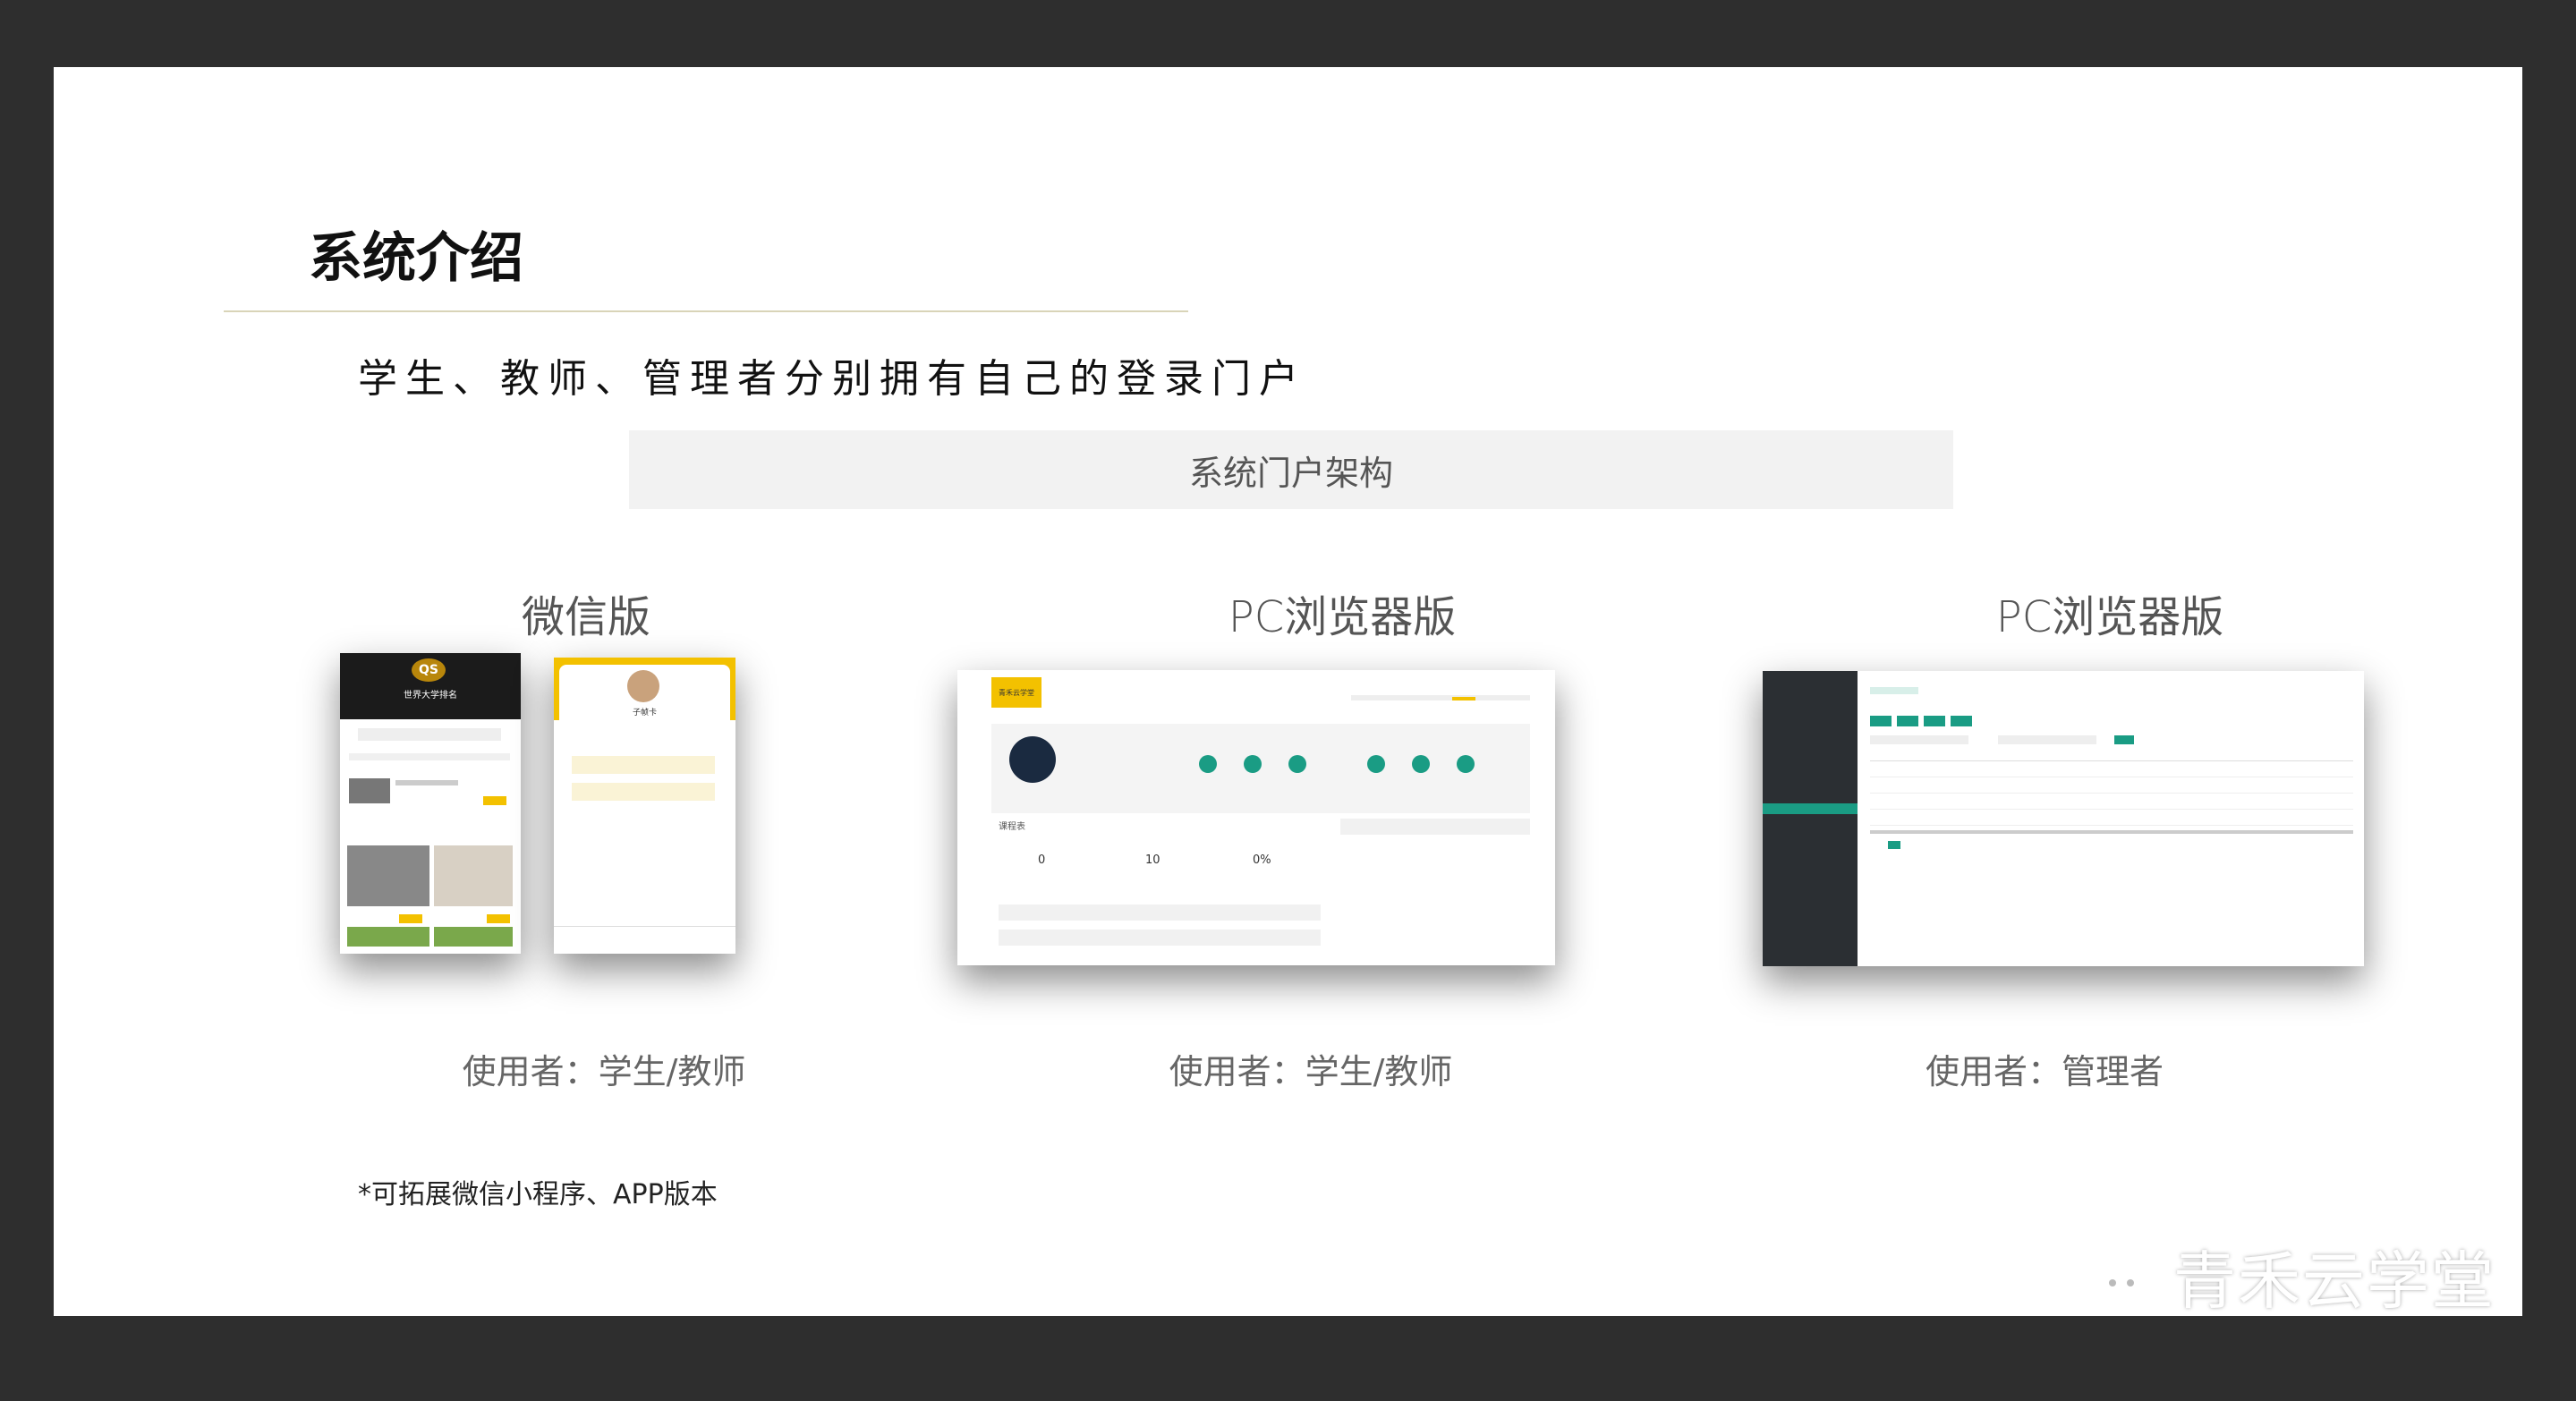 The image size is (2576, 1401). What do you see at coordinates (430, 803) in the screenshot?
I see `wechat-screenshot: QS 世界大学排名` at bounding box center [430, 803].